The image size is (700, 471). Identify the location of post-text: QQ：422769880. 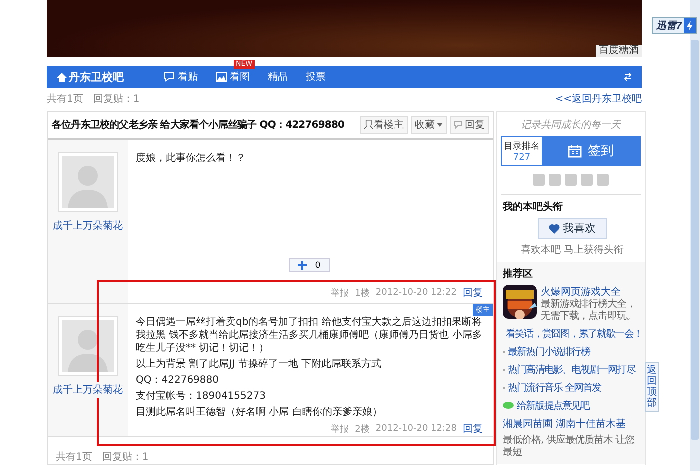
(178, 380).